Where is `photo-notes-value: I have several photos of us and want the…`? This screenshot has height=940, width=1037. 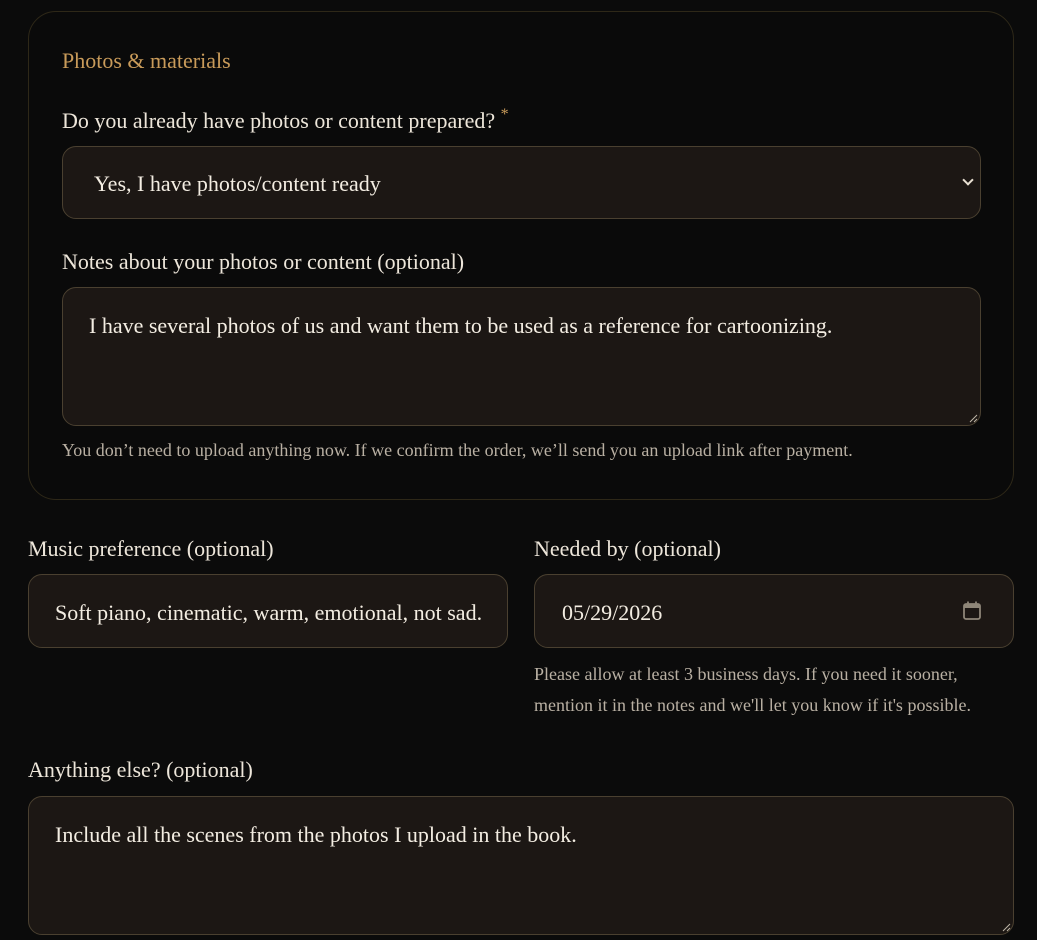
photo-notes-value: I have several photos of us and want the… is located at coordinates (461, 325).